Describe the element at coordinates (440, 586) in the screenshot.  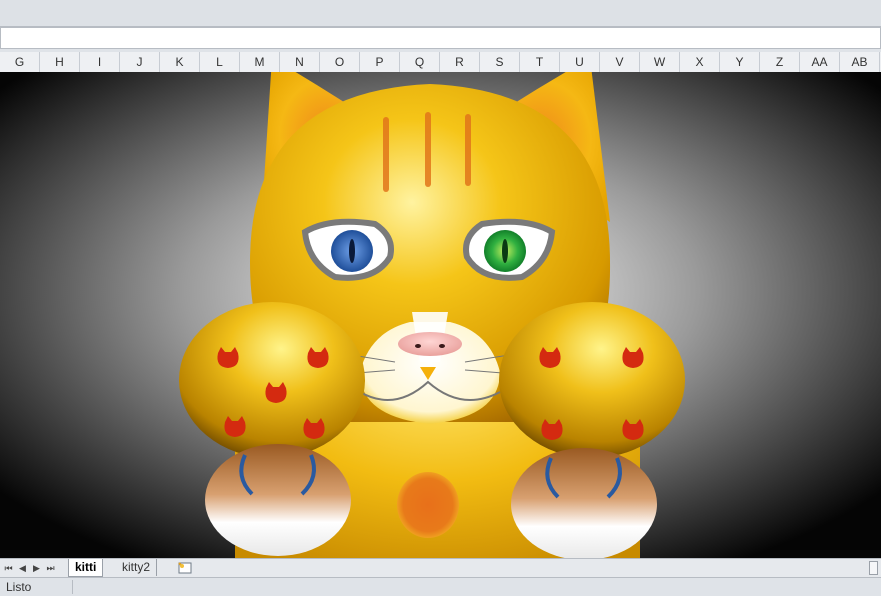
I see `status-bar: Listo` at that location.